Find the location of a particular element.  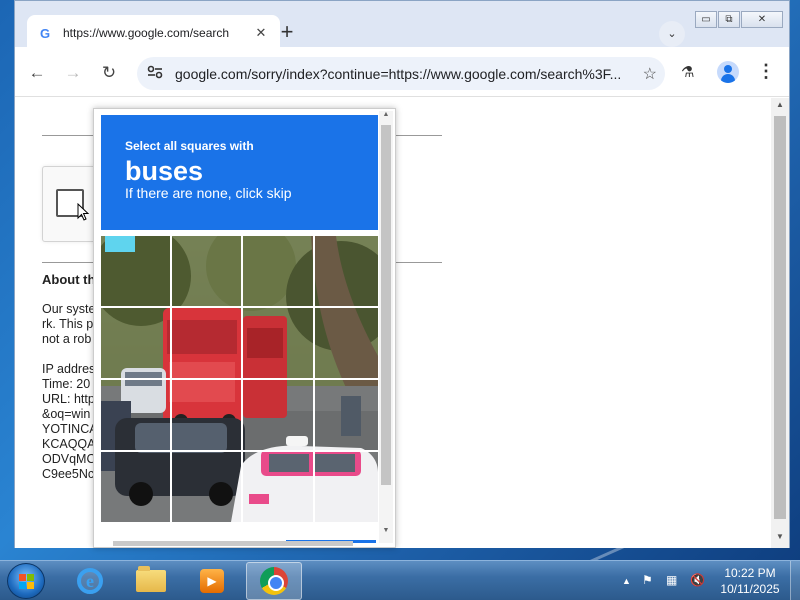

minimize-button: ▭ is located at coordinates (706, 19).